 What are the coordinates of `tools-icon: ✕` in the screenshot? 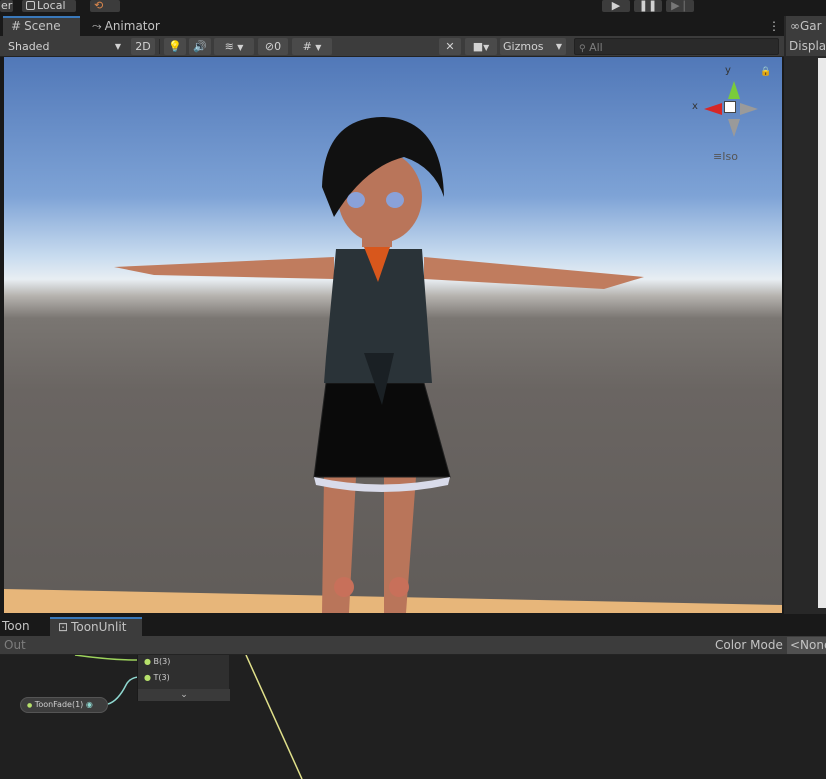 It's located at (450, 46).